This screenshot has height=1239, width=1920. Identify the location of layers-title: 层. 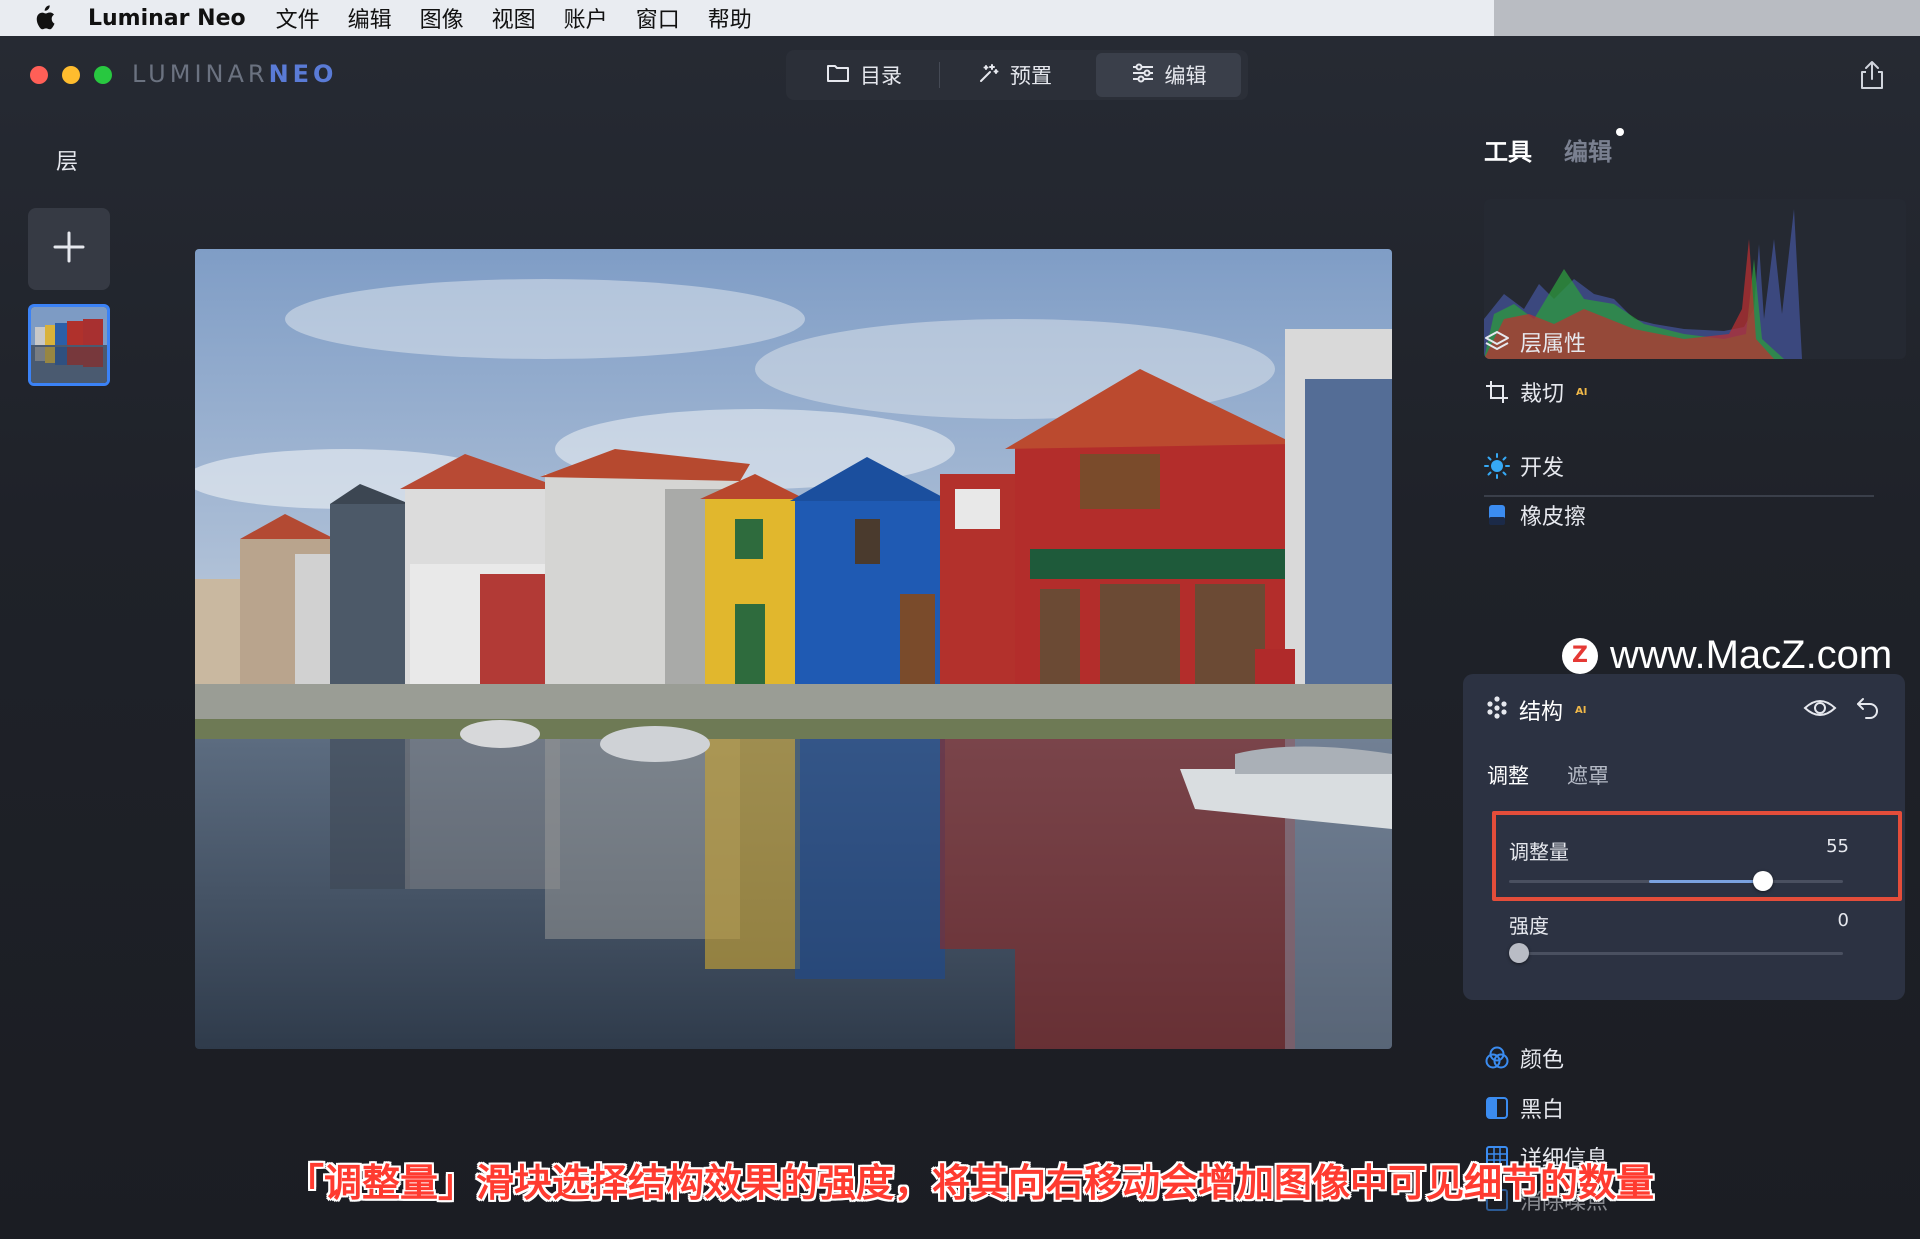
(67, 162).